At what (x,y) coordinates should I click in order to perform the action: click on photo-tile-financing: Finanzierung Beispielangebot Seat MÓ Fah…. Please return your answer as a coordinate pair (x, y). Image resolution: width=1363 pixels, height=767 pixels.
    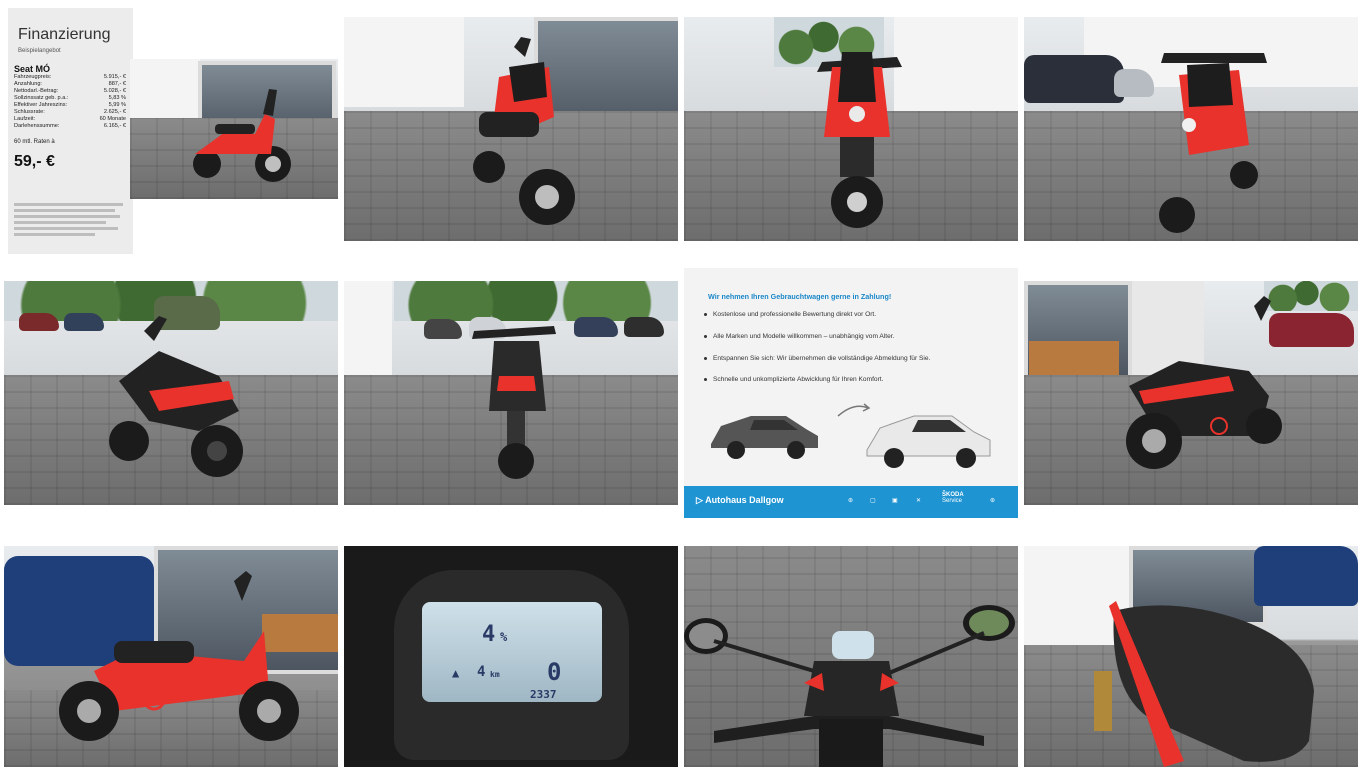
    Looking at the image, I should click on (171, 129).